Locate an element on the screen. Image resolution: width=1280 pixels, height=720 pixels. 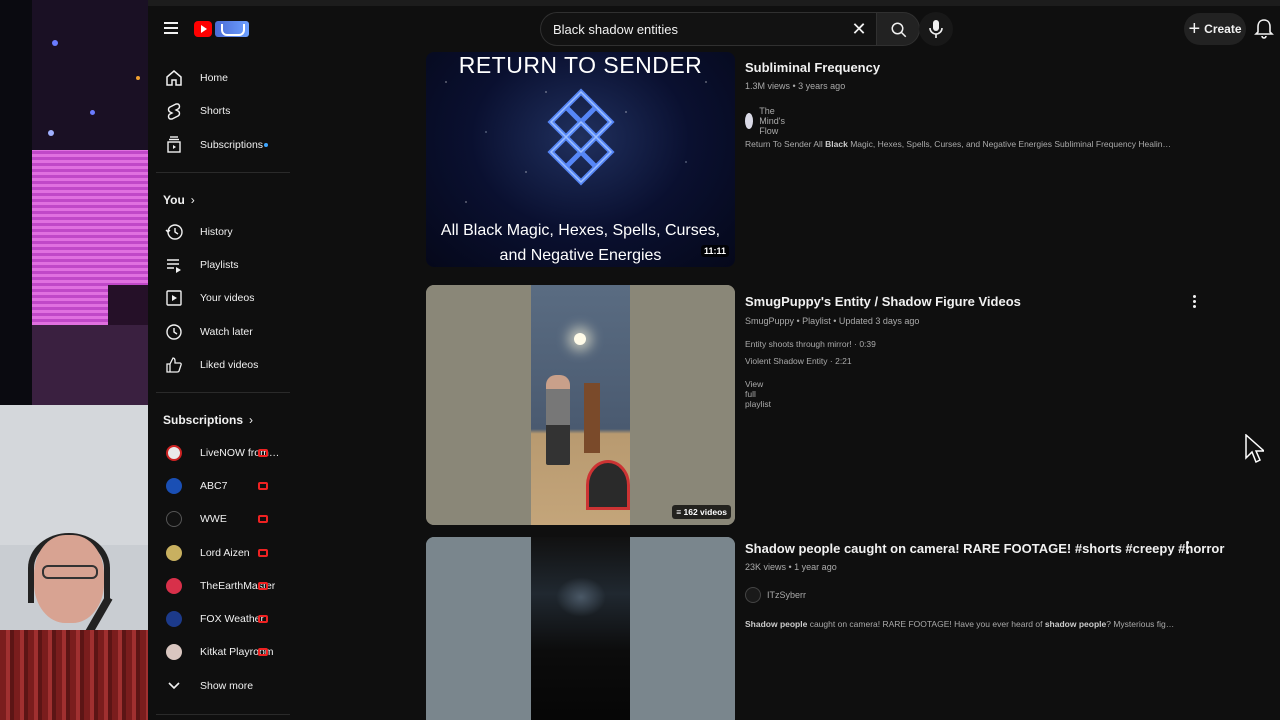
sidebar-item-label: Liked videos is located at coordinates (229, 365).